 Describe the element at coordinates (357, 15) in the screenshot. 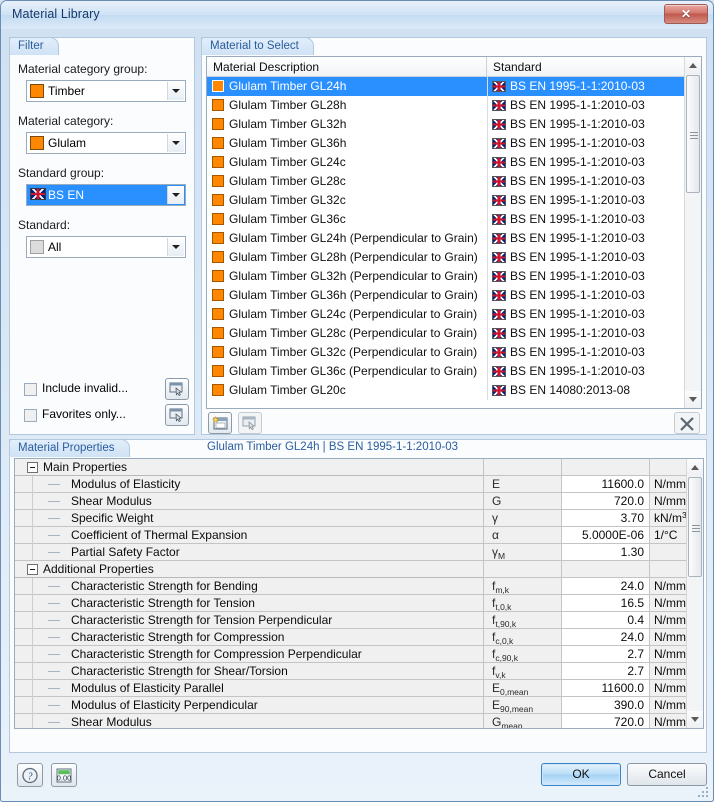

I see `title-bar: Material Library ✕` at that location.